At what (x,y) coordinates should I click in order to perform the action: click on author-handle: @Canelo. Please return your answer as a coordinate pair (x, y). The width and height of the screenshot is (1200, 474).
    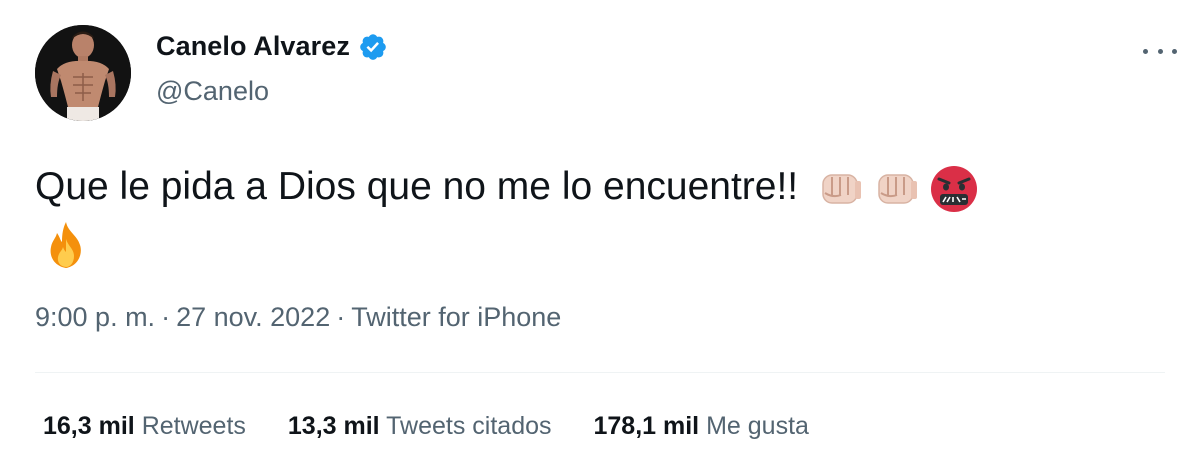
    Looking at the image, I should click on (212, 91).